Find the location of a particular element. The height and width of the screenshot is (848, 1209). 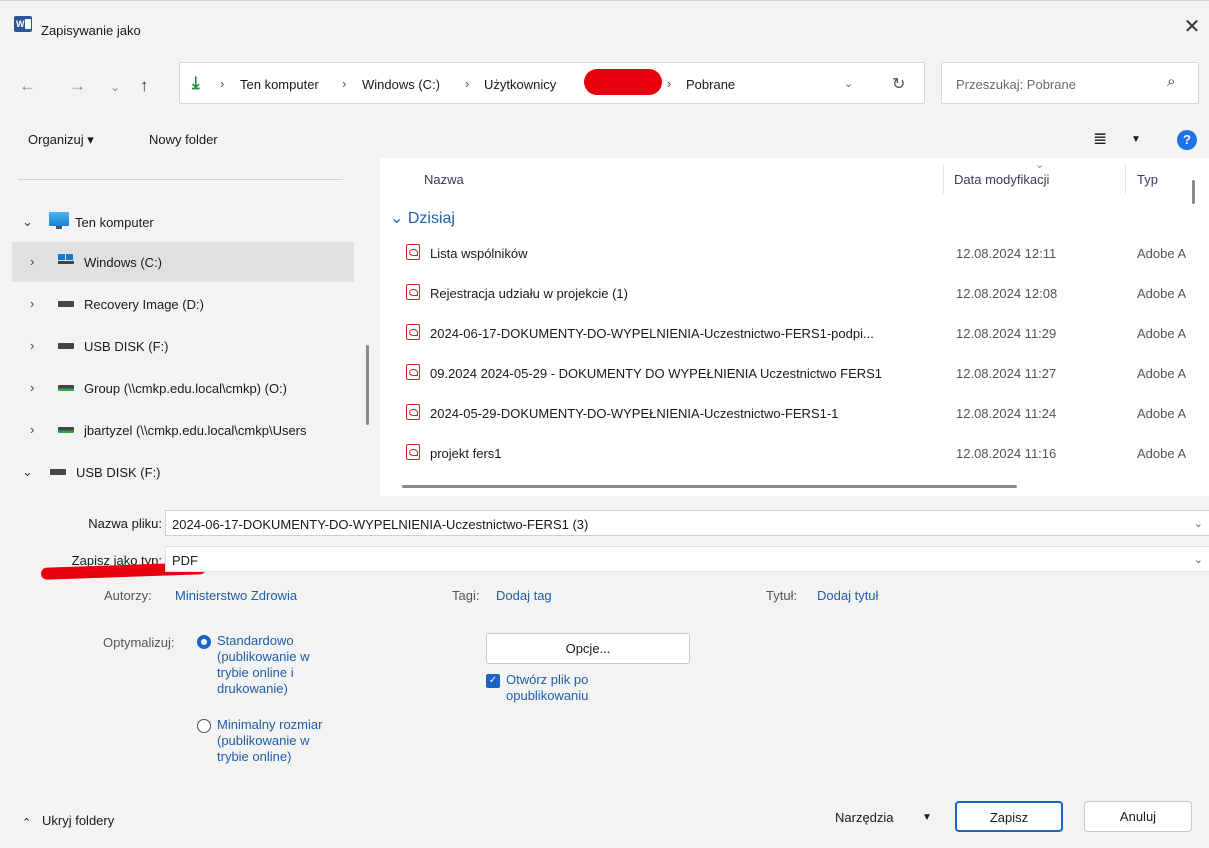

recent-locations-chevron-icon: ⌄ is located at coordinates (115, 87).